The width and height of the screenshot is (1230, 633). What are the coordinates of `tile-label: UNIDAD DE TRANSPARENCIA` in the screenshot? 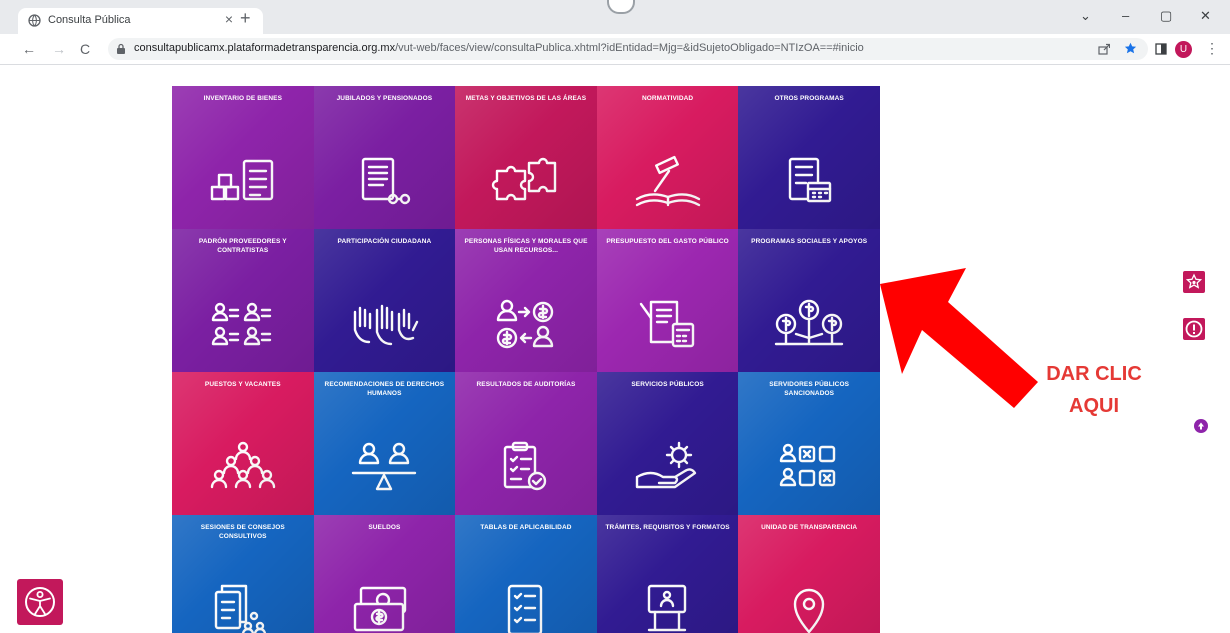 It's located at (809, 527).